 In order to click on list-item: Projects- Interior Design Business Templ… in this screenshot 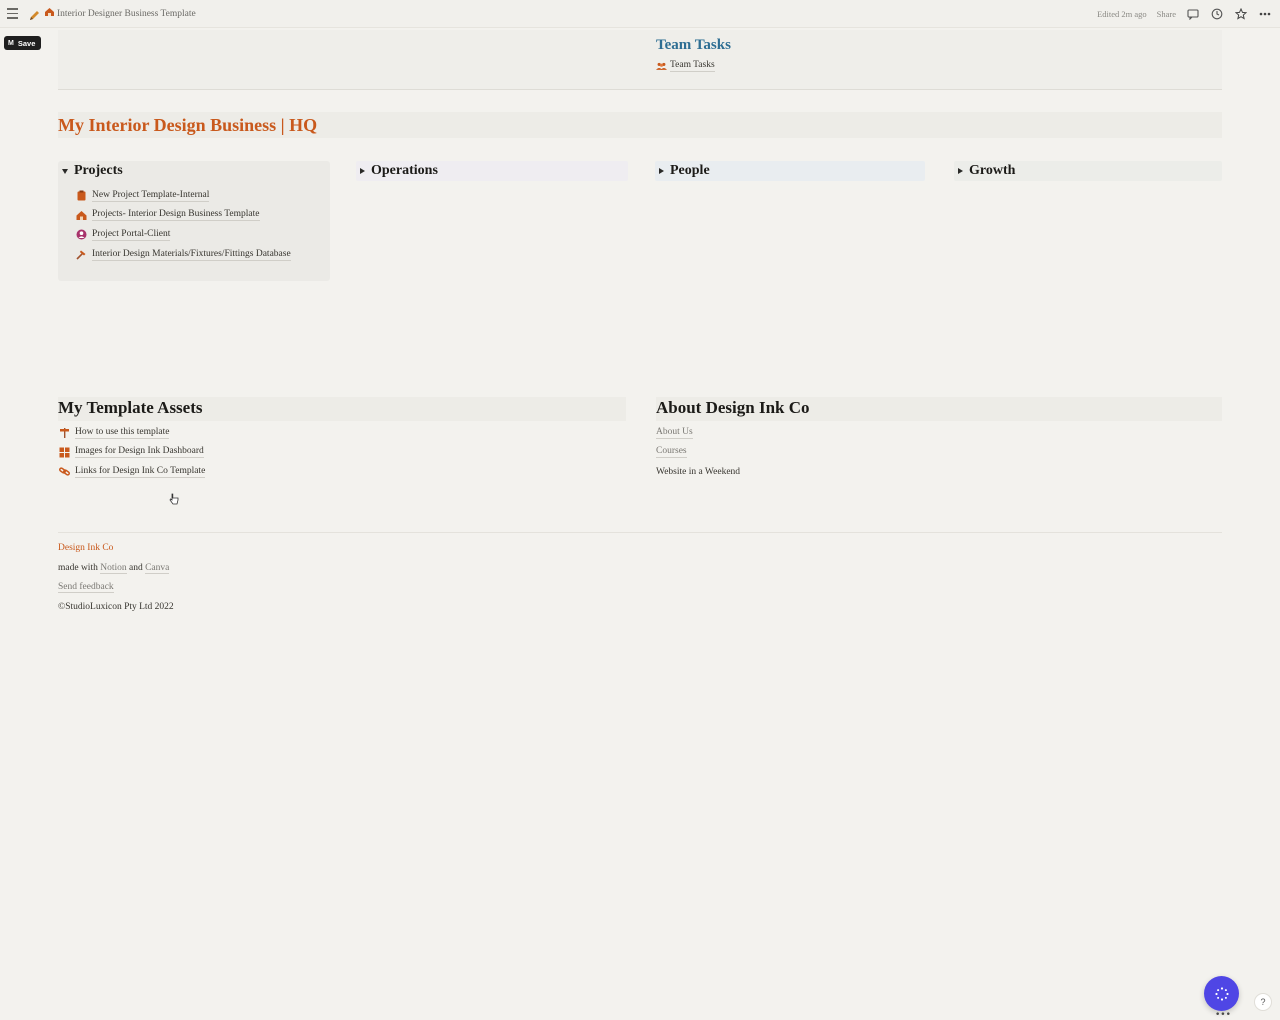, I will do `click(183, 216)`.